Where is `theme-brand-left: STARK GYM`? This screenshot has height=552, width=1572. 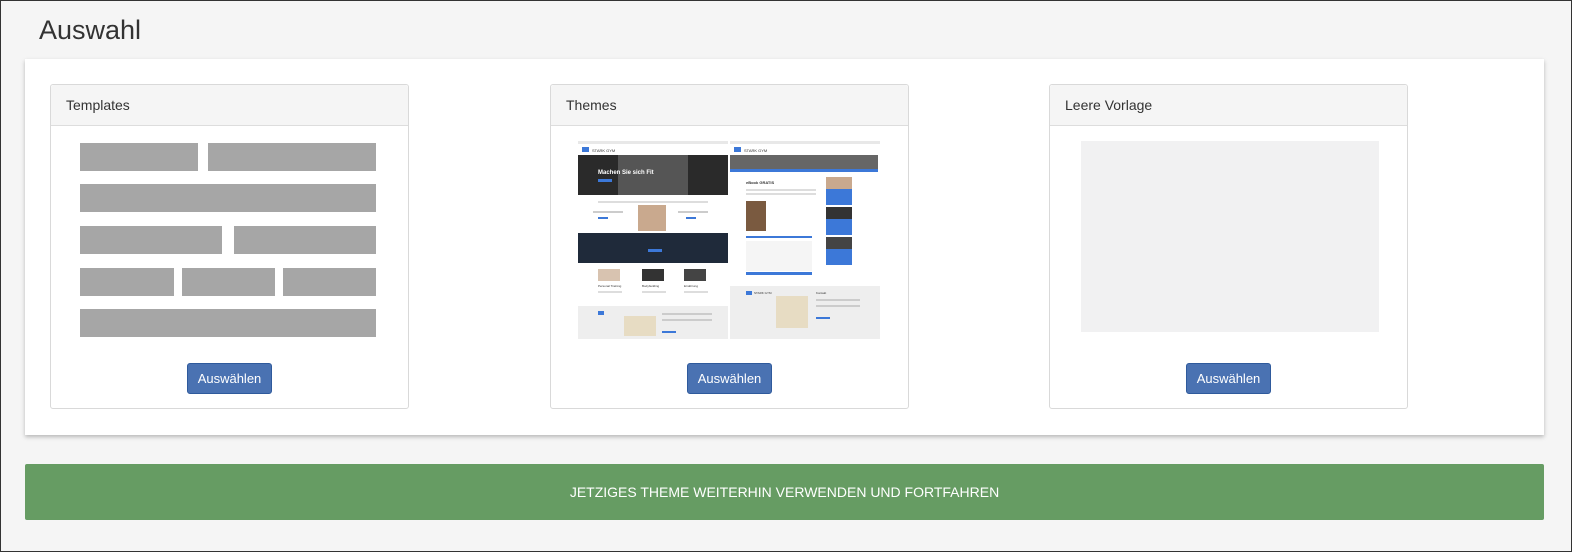
theme-brand-left: STARK GYM is located at coordinates (603, 150).